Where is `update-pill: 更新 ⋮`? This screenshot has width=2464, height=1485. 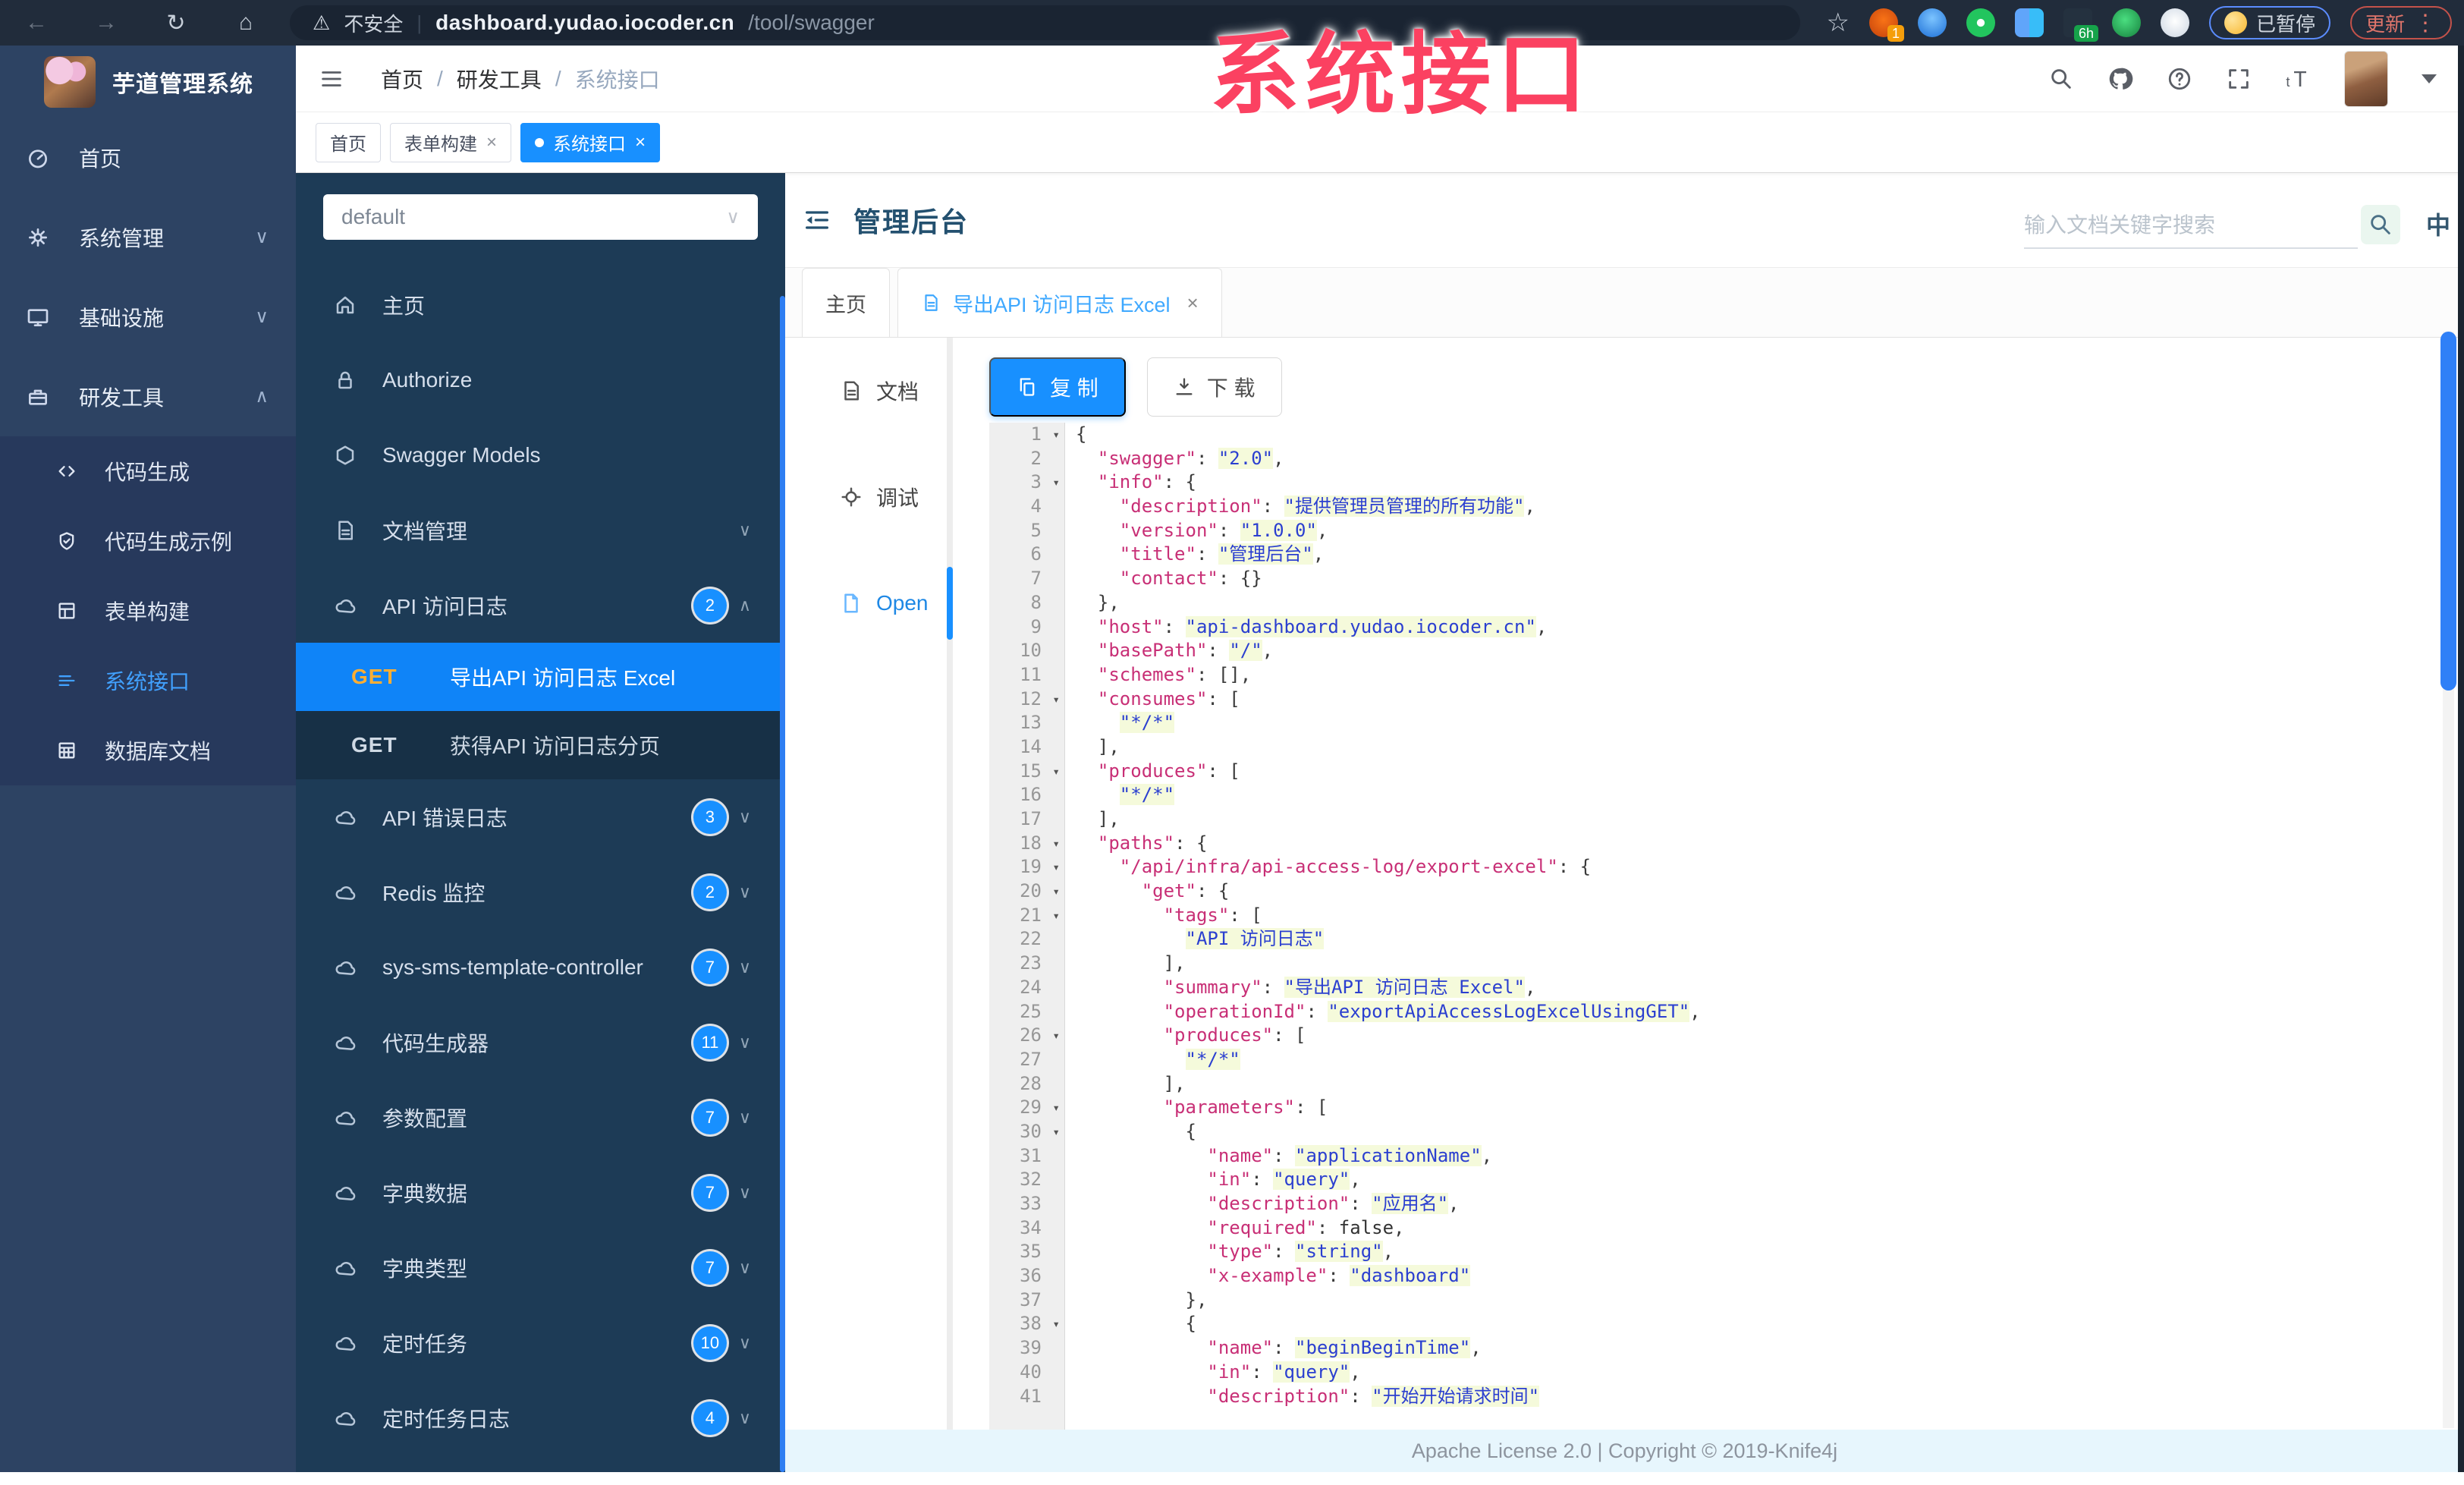 update-pill: 更新 ⋮ is located at coordinates (2400, 22).